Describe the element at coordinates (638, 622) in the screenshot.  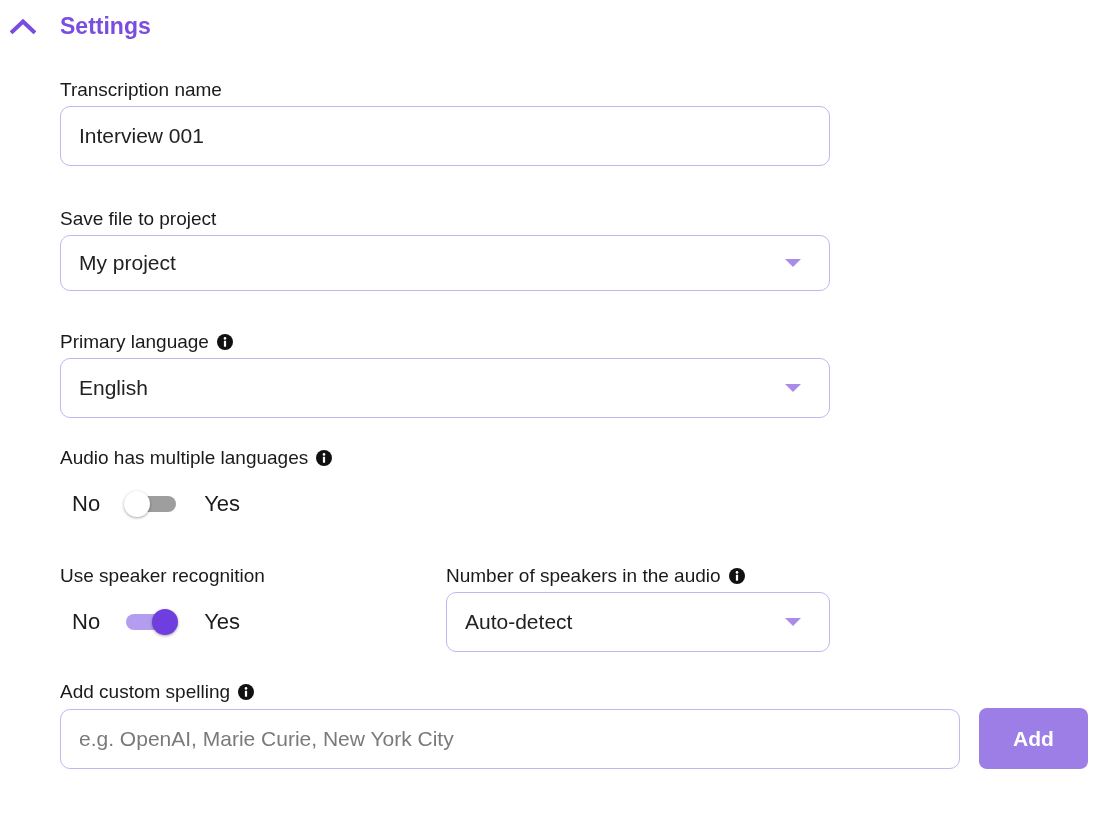
I see `dropdown: Auto-detect` at that location.